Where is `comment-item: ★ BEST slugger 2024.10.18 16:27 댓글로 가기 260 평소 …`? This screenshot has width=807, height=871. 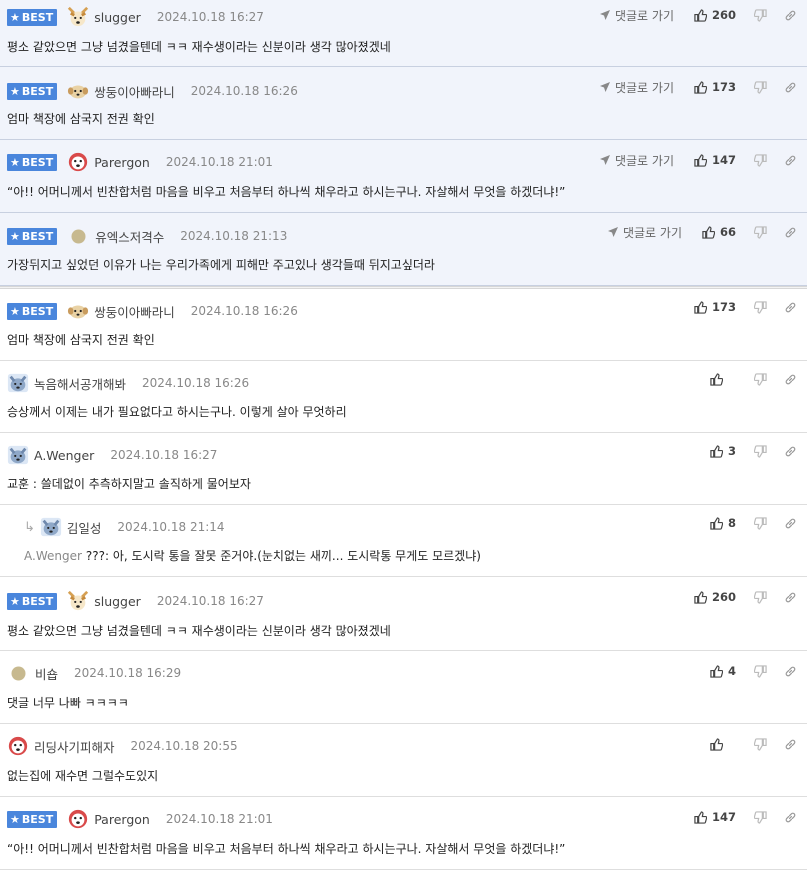
comment-item: ★ BEST slugger 2024.10.18 16:27 댓글로 가기 260 평소 … is located at coordinates (403, 33).